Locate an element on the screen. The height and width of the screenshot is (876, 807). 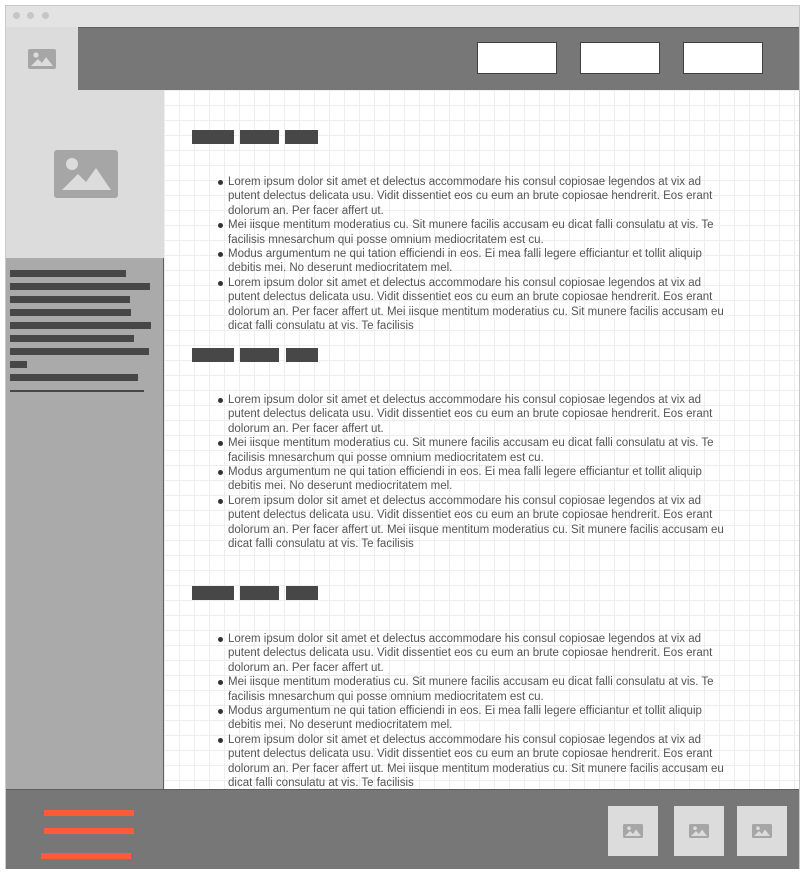
window-dot-minimize is located at coordinates (30, 15).